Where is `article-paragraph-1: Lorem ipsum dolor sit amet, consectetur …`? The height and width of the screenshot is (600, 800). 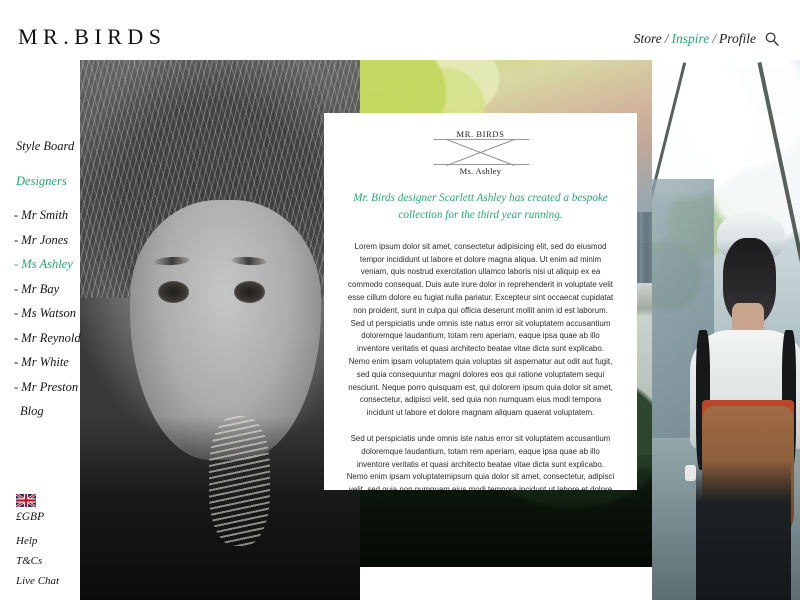 article-paragraph-1: Lorem ipsum dolor sit amet, consectetur … is located at coordinates (480, 329).